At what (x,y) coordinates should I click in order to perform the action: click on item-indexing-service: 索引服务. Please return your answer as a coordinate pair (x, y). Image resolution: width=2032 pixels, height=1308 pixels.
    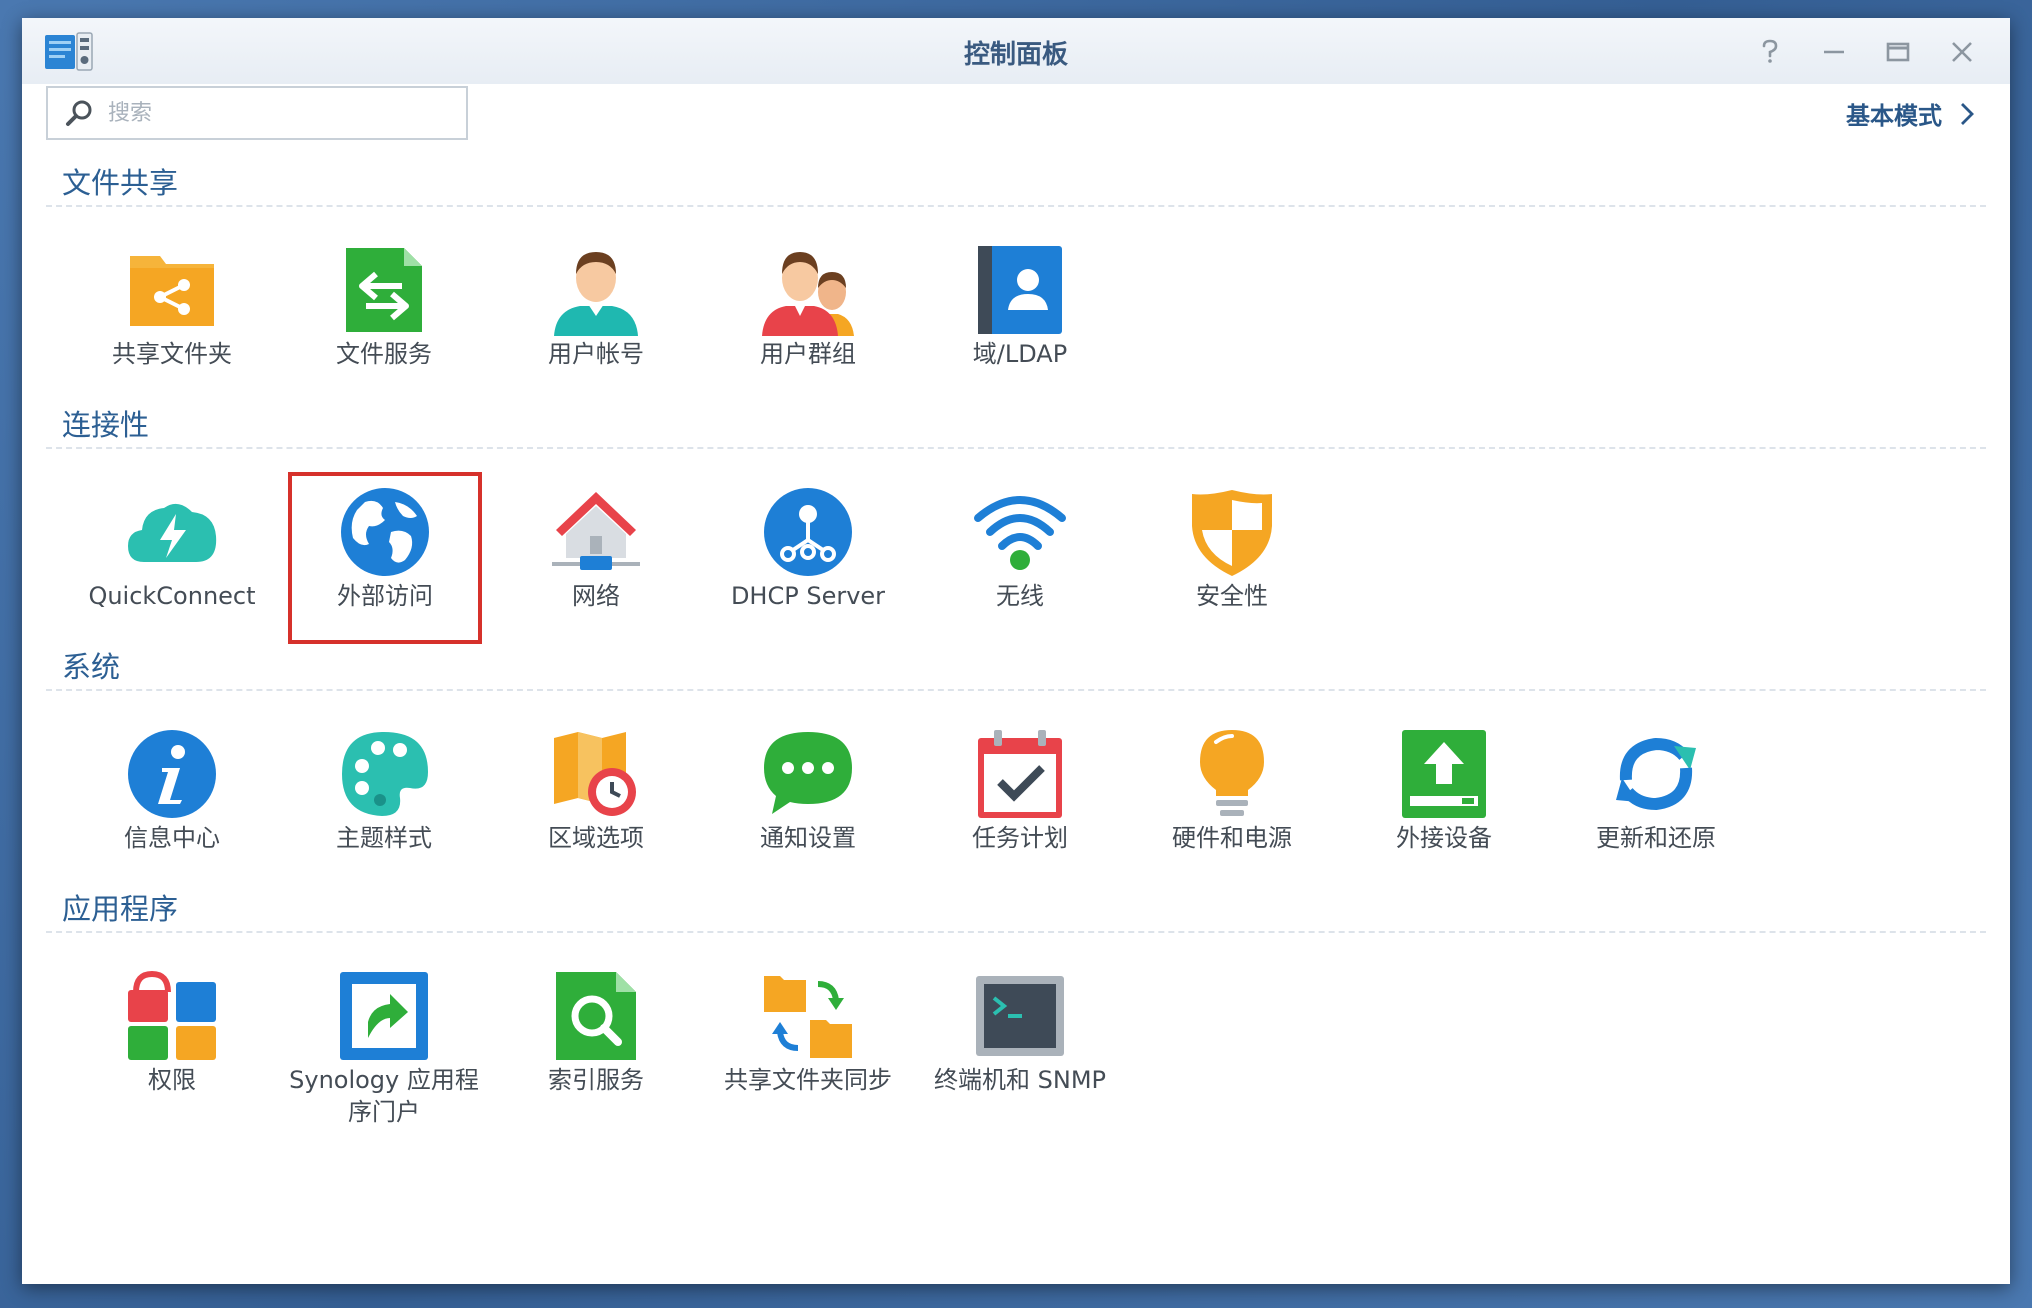
    Looking at the image, I should click on (596, 1043).